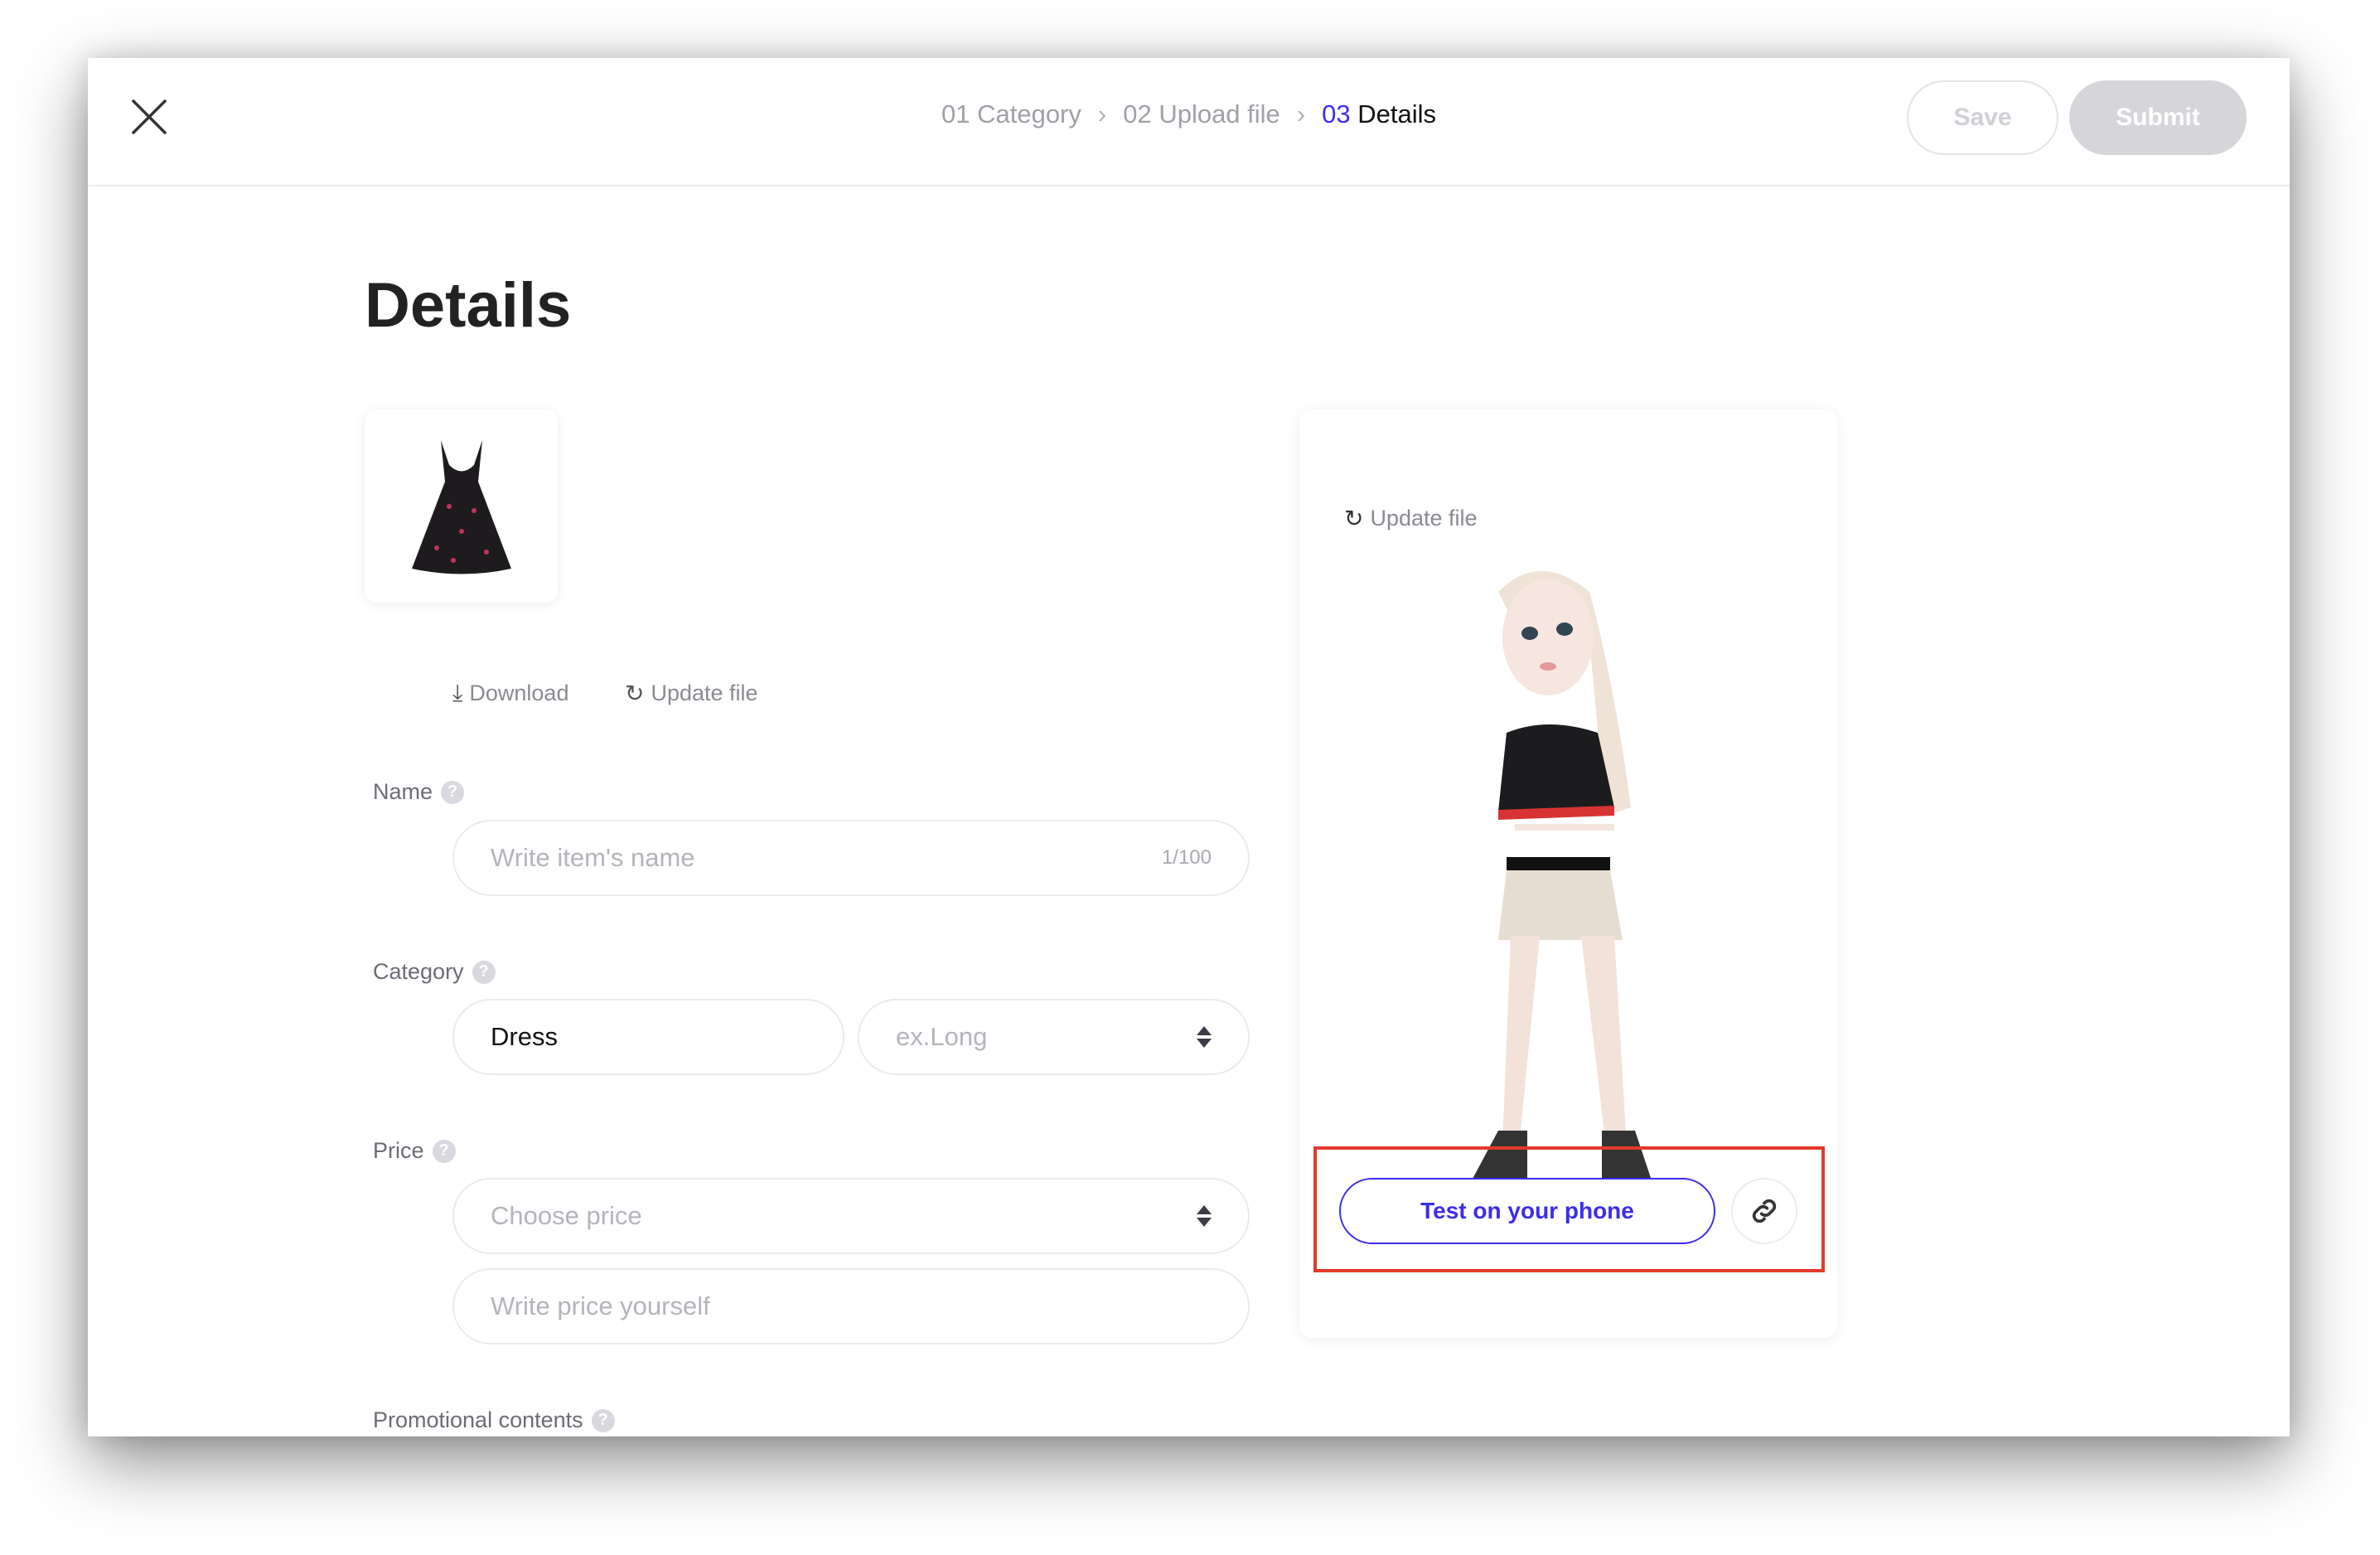 The height and width of the screenshot is (1555, 2380). Describe the element at coordinates (1411, 518) in the screenshot. I see `preview-update-file-link: ↻ Update file` at that location.